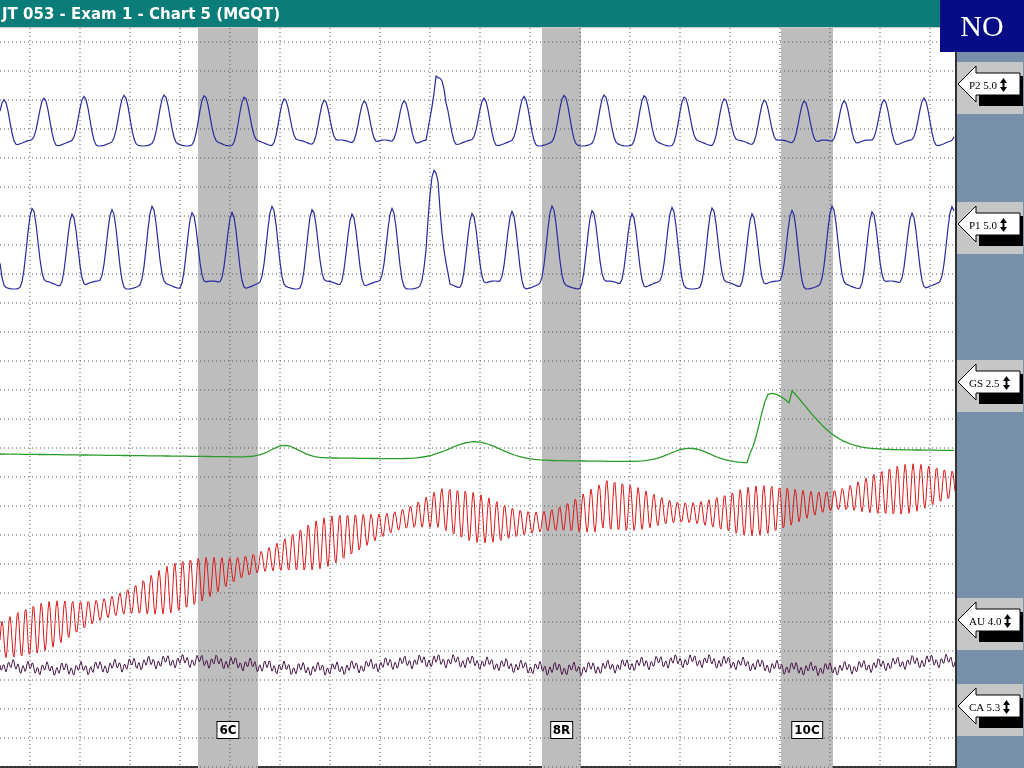  Describe the element at coordinates (990, 88) in the screenshot. I see `channel-scale-control: P2 5.0` at that location.